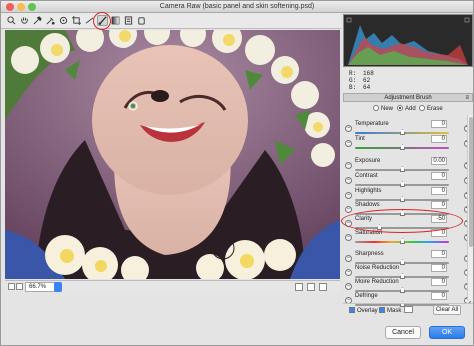  What do you see at coordinates (11, 286) in the screenshot?
I see `zoom-out-icon` at bounding box center [11, 286].